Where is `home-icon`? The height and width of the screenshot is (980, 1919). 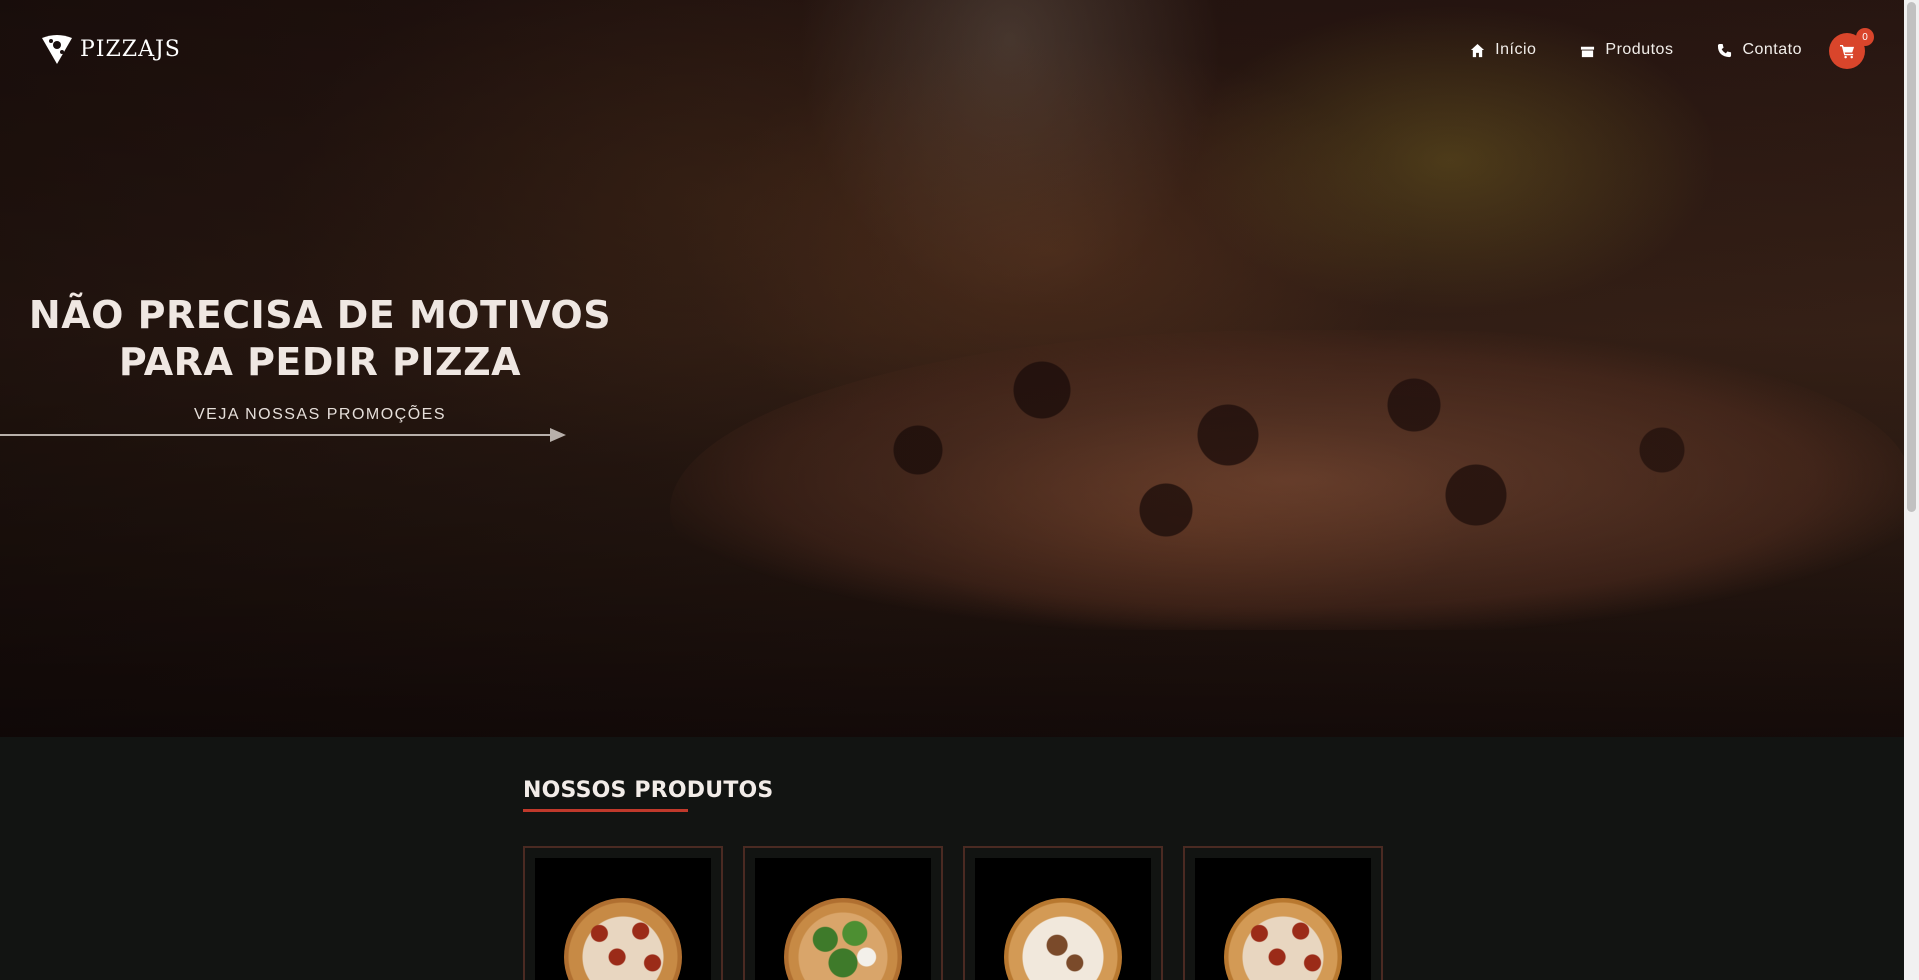
home-icon is located at coordinates (1478, 50).